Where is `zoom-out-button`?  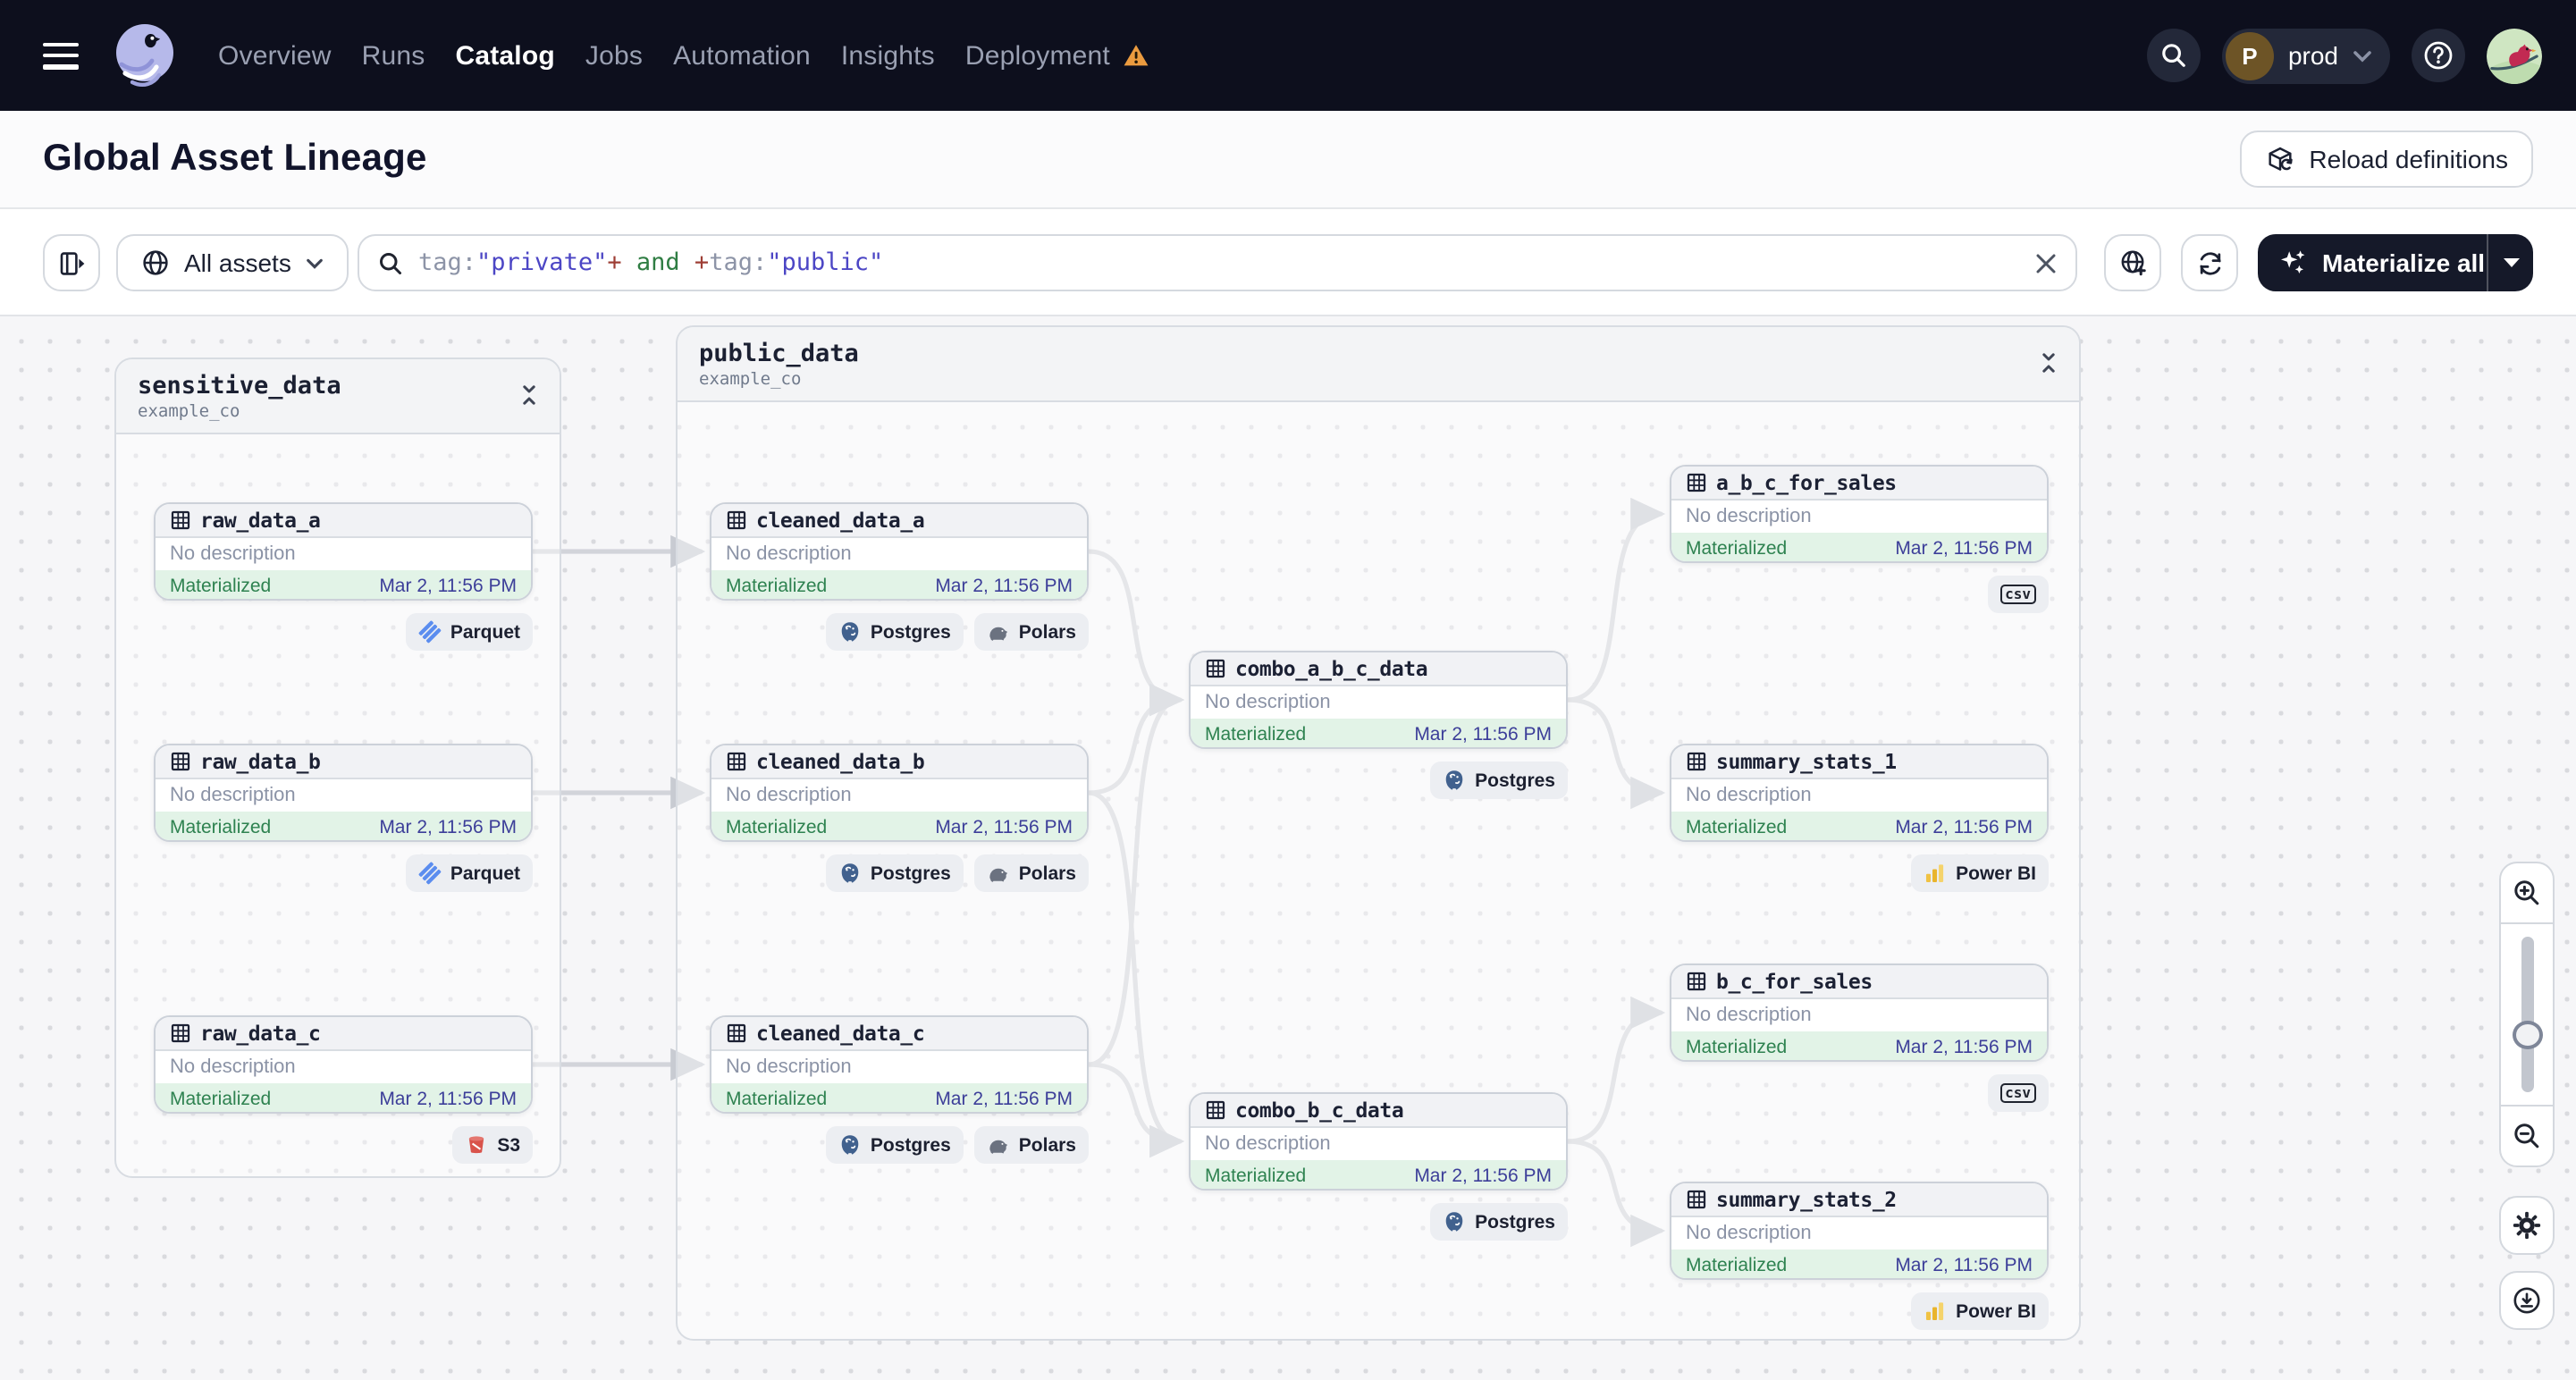 zoom-out-button is located at coordinates (2527, 1135).